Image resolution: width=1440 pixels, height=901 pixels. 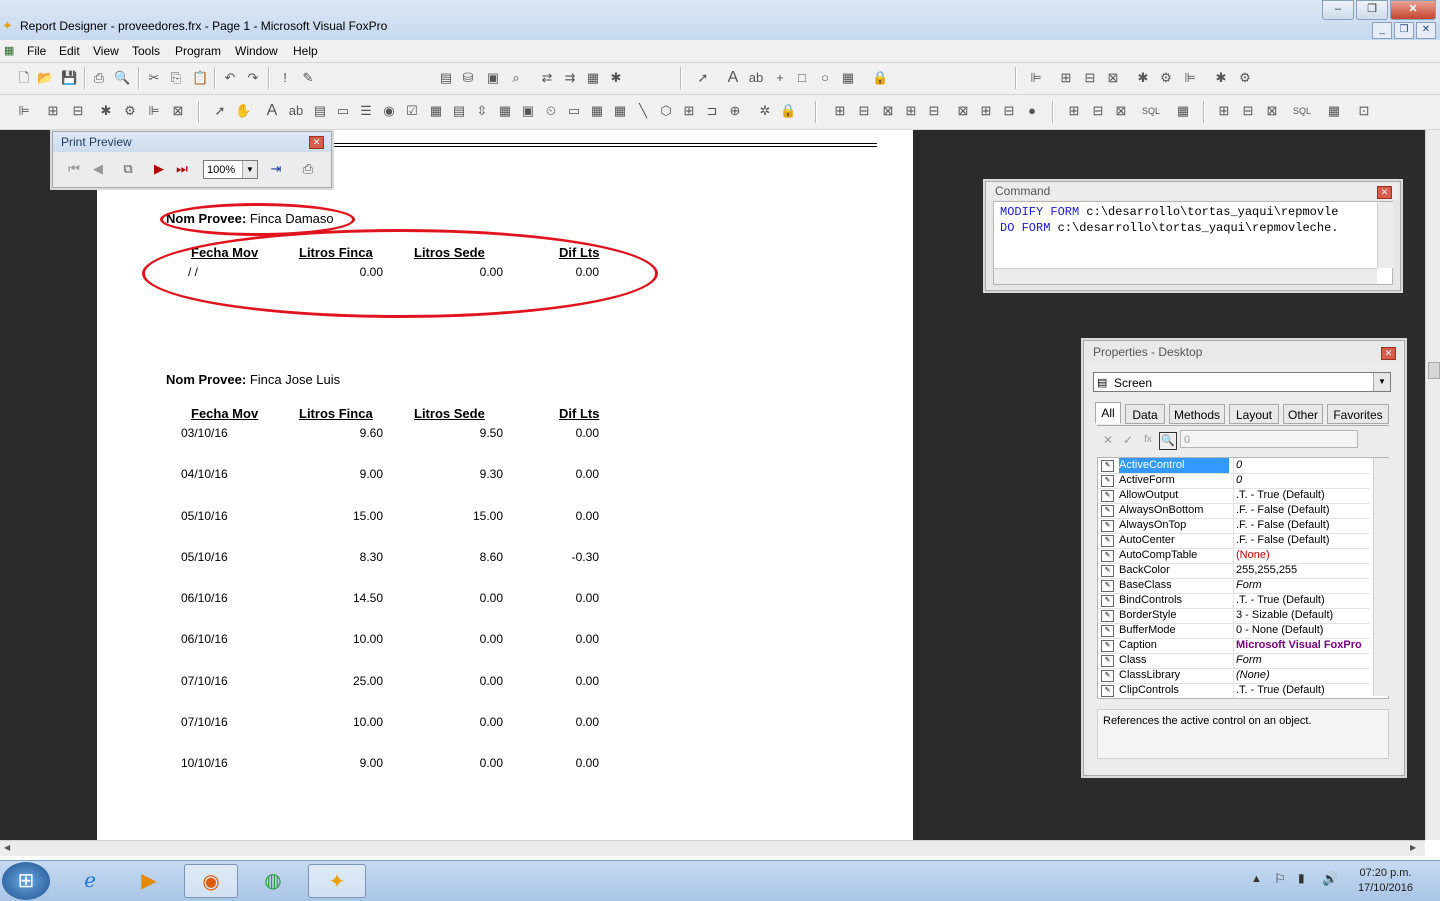 What do you see at coordinates (597, 111) in the screenshot?
I see `oleobject-tool-icon: ▦` at bounding box center [597, 111].